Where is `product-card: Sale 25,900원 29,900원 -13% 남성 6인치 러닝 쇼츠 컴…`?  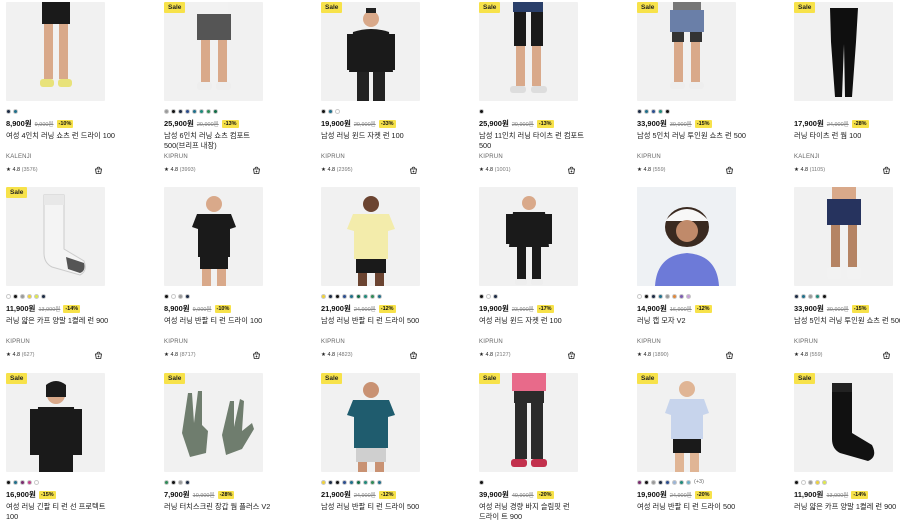 product-card: Sale 25,900원 29,900원 -13% 남성 6인치 러닝 쇼츠 컴… is located at coordinates (219, 88).